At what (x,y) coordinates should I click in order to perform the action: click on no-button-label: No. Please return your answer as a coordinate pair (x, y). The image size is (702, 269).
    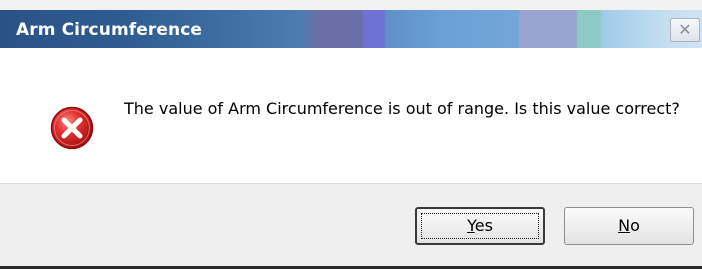
    Looking at the image, I should click on (629, 225).